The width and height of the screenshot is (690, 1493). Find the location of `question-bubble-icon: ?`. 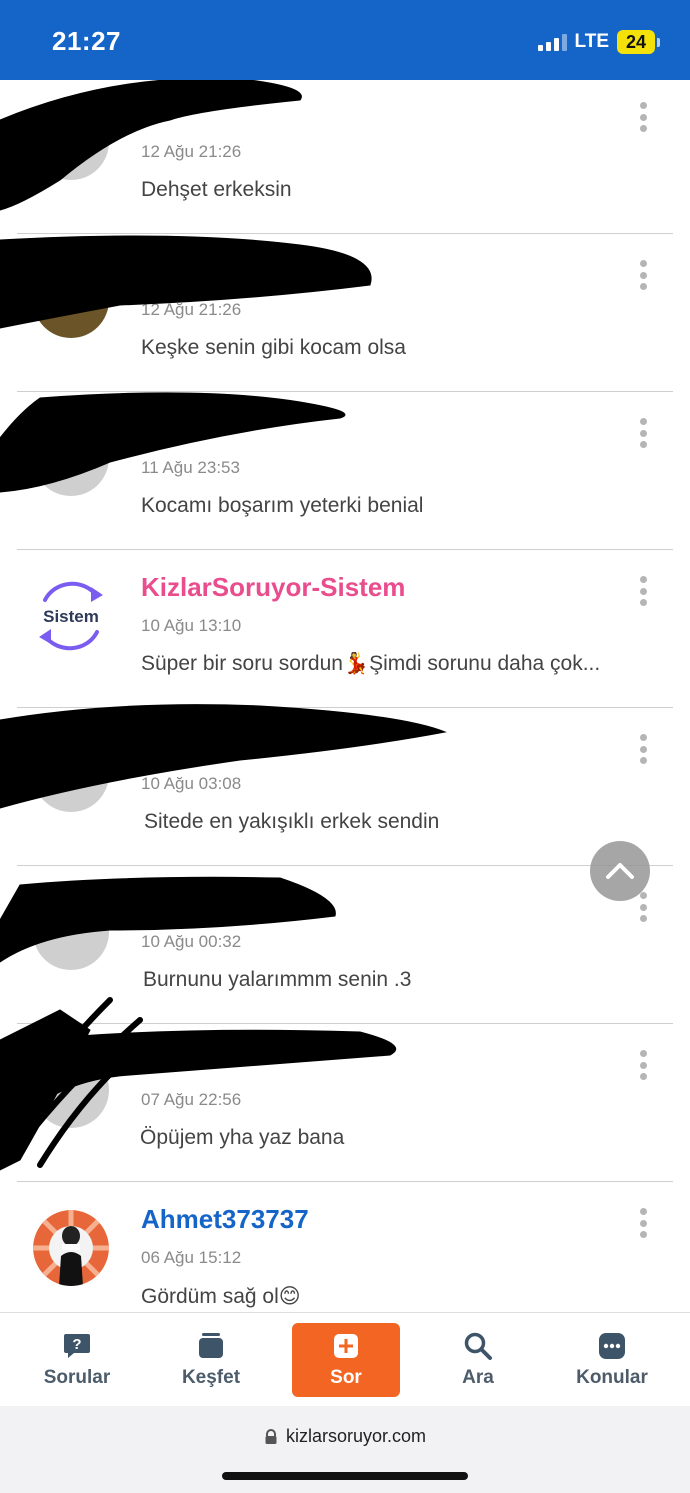

question-bubble-icon: ? is located at coordinates (77, 1346).